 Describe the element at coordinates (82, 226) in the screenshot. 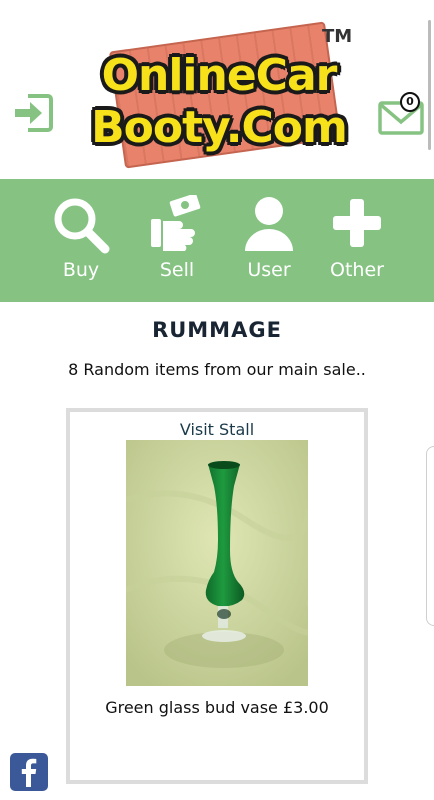

I see `search-icon` at that location.